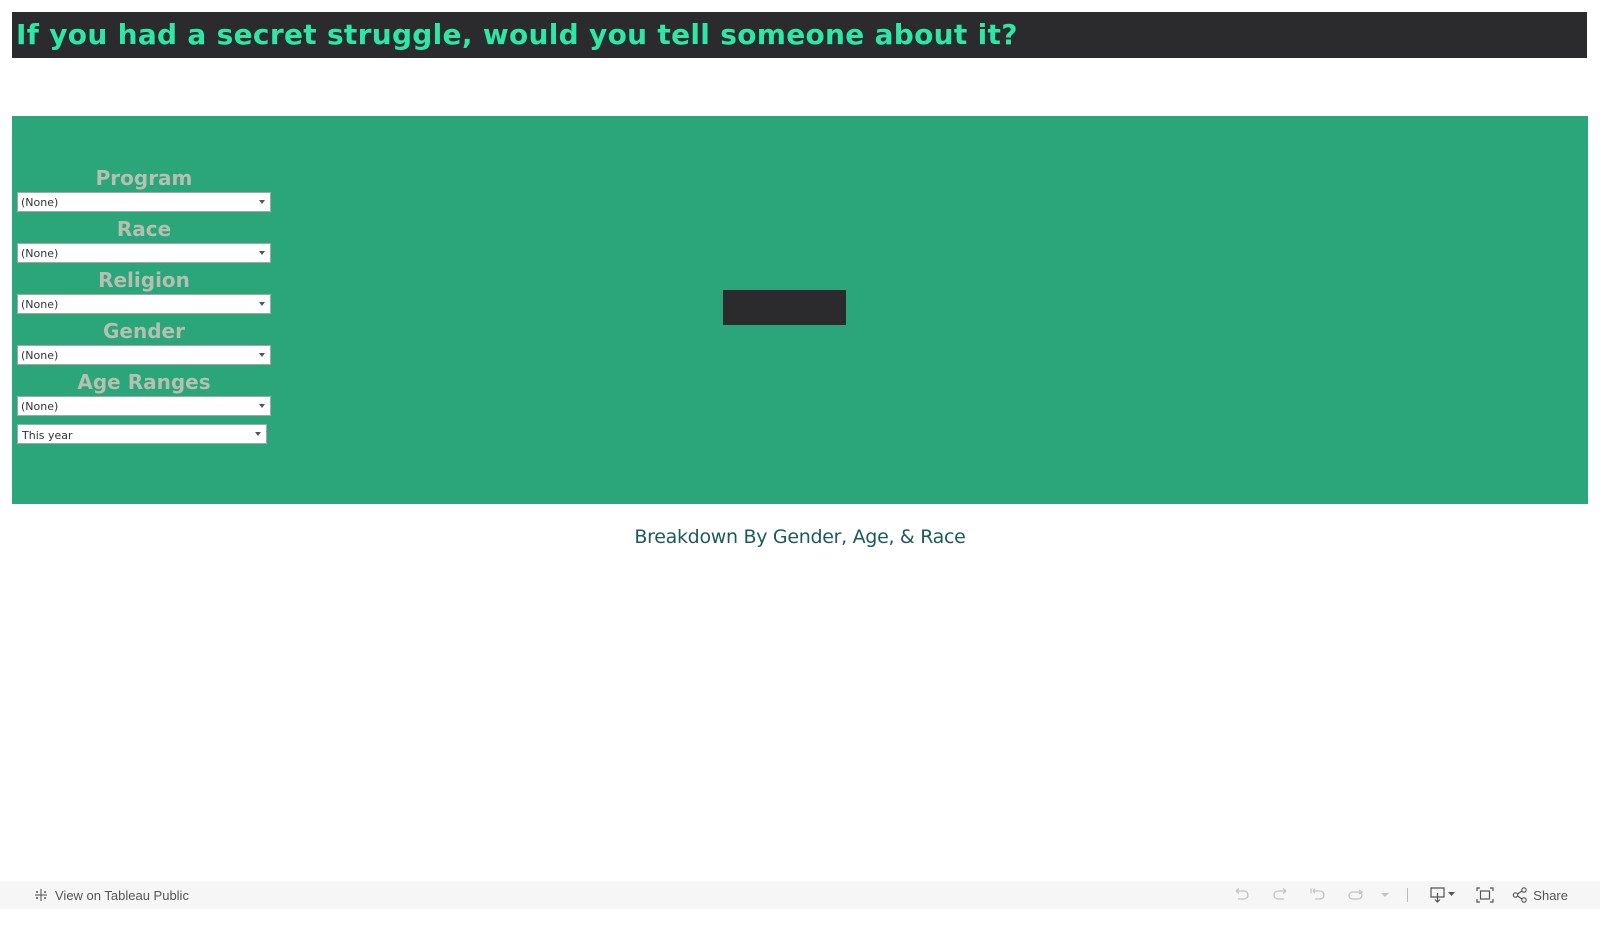 This screenshot has width=1600, height=927. Describe the element at coordinates (144, 178) in the screenshot. I see `filter-label: Program` at that location.